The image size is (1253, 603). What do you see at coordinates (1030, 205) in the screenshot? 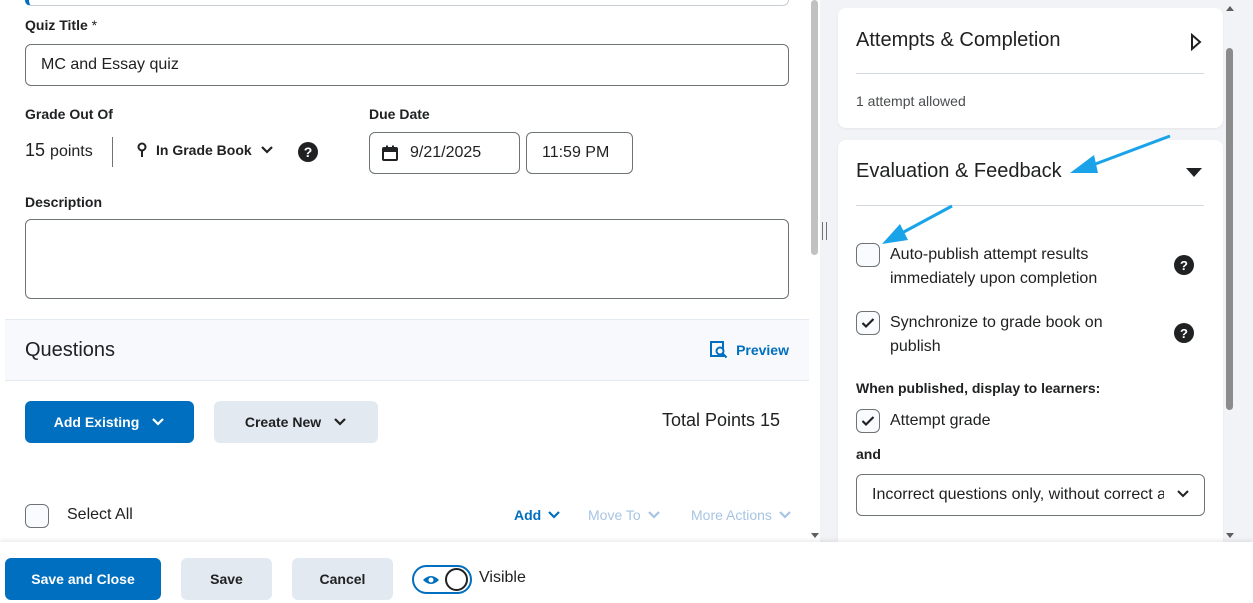
I see `evaluation-divider` at bounding box center [1030, 205].